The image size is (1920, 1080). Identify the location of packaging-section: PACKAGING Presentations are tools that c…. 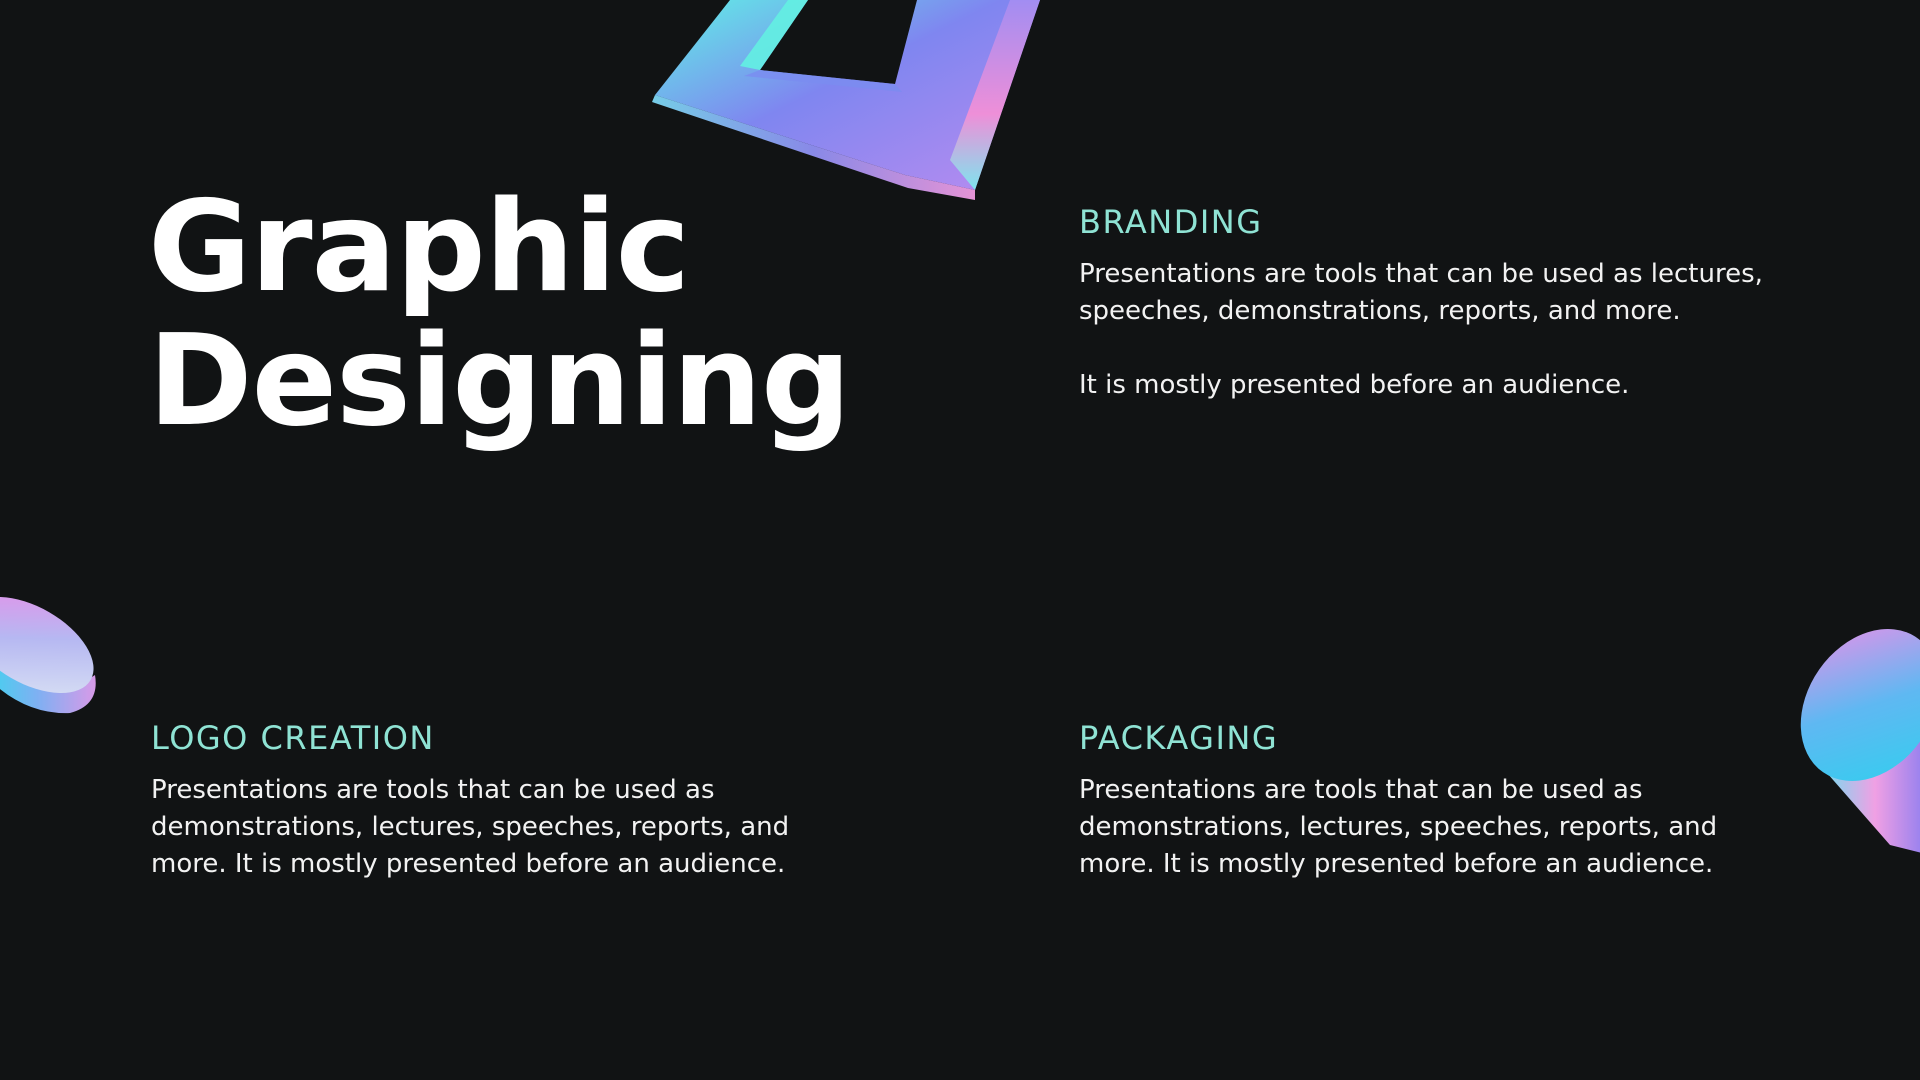
(1429, 800).